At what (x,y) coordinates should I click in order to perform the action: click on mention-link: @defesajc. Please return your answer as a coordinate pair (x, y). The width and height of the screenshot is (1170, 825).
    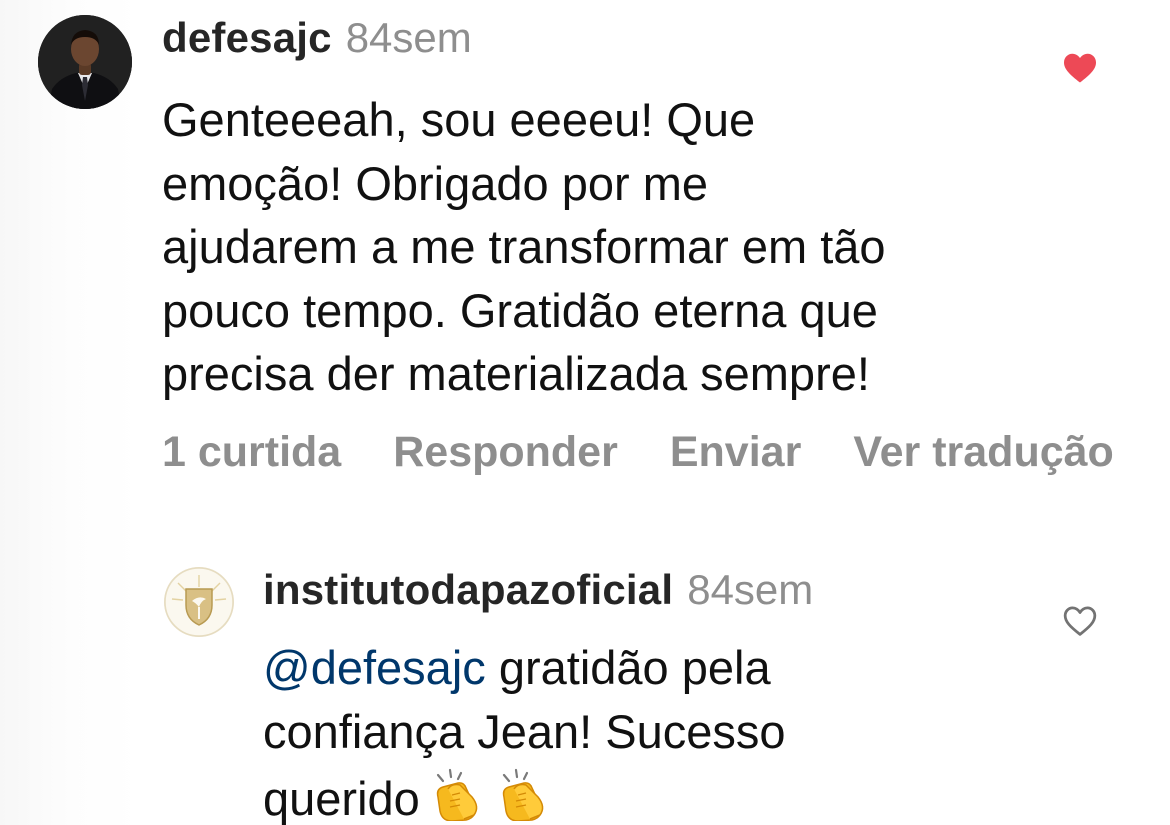
    Looking at the image, I should click on (374, 667).